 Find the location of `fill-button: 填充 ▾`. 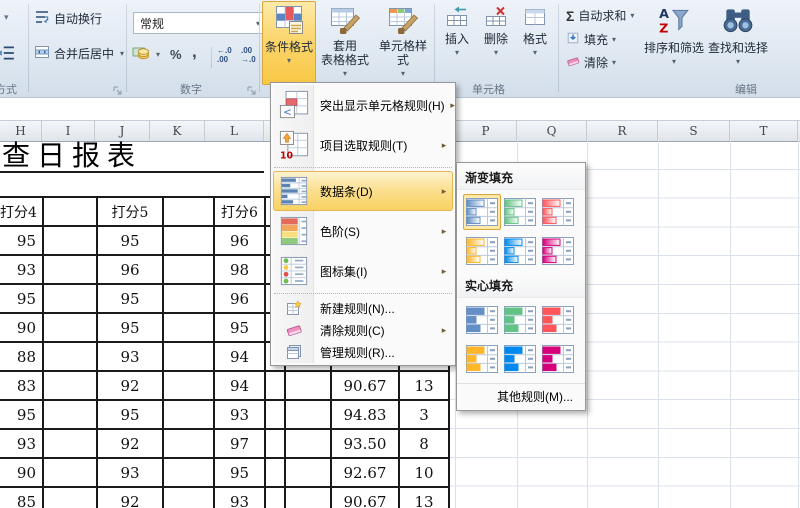

fill-button: 填充 ▾ is located at coordinates (591, 39).